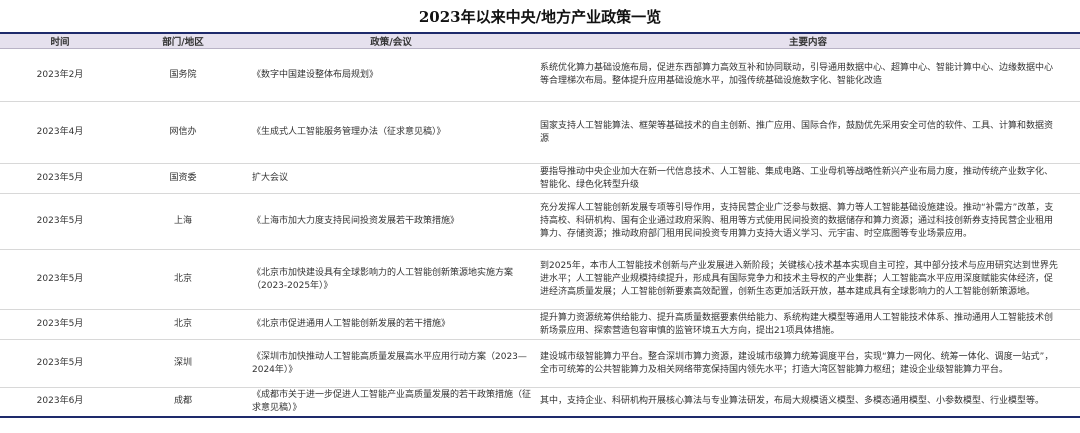  I want to click on header-dept: 部门/地区, so click(183, 41).